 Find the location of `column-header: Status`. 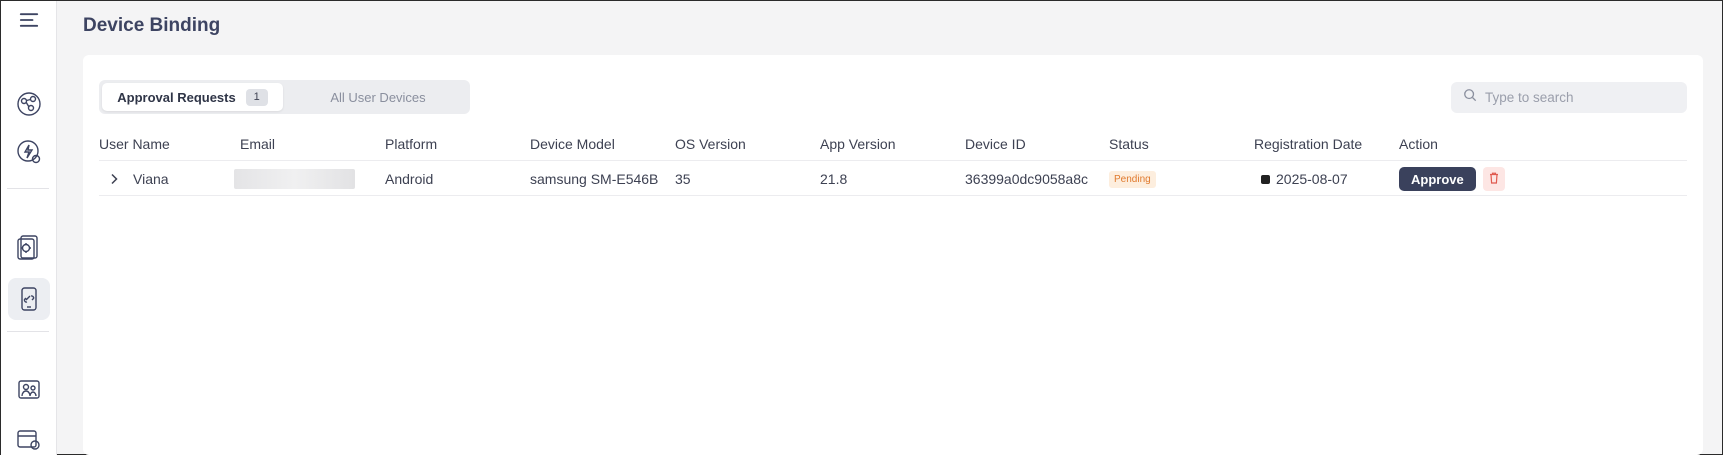

column-header: Status is located at coordinates (1129, 144).